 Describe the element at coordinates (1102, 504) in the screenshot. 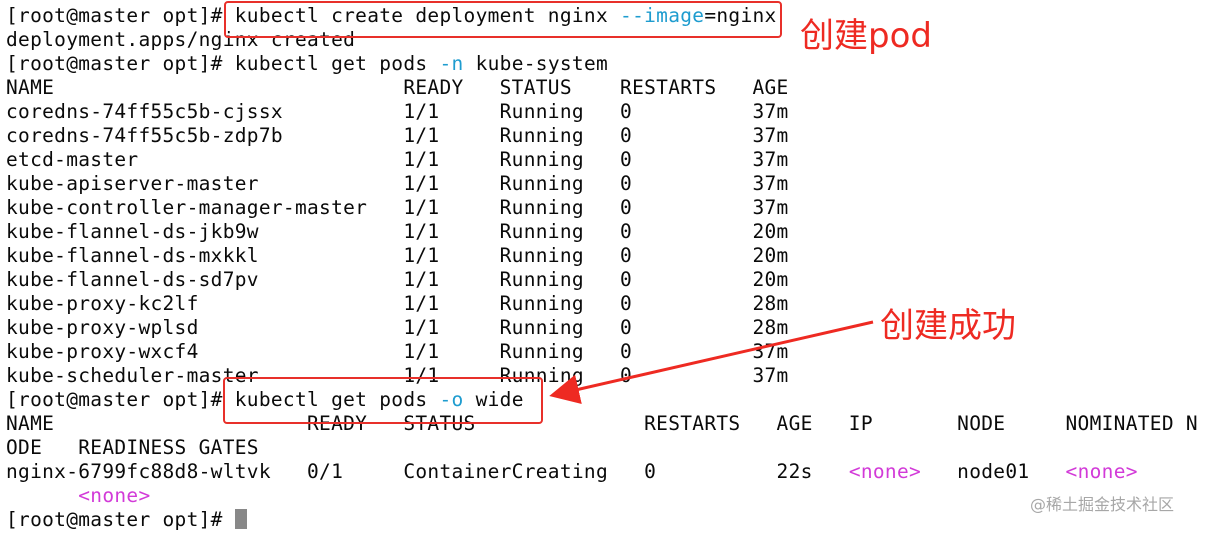

I see `watermark-text: @稀土掘金技术社区` at that location.